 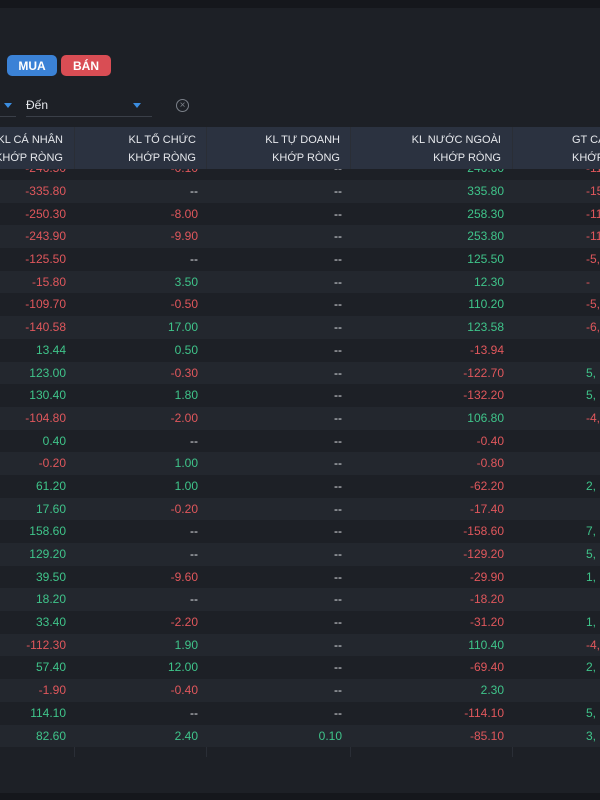 What do you see at coordinates (300, 373) in the screenshot?
I see `table-row: 123.00 -0.30 -- -122.70 5,` at bounding box center [300, 373].